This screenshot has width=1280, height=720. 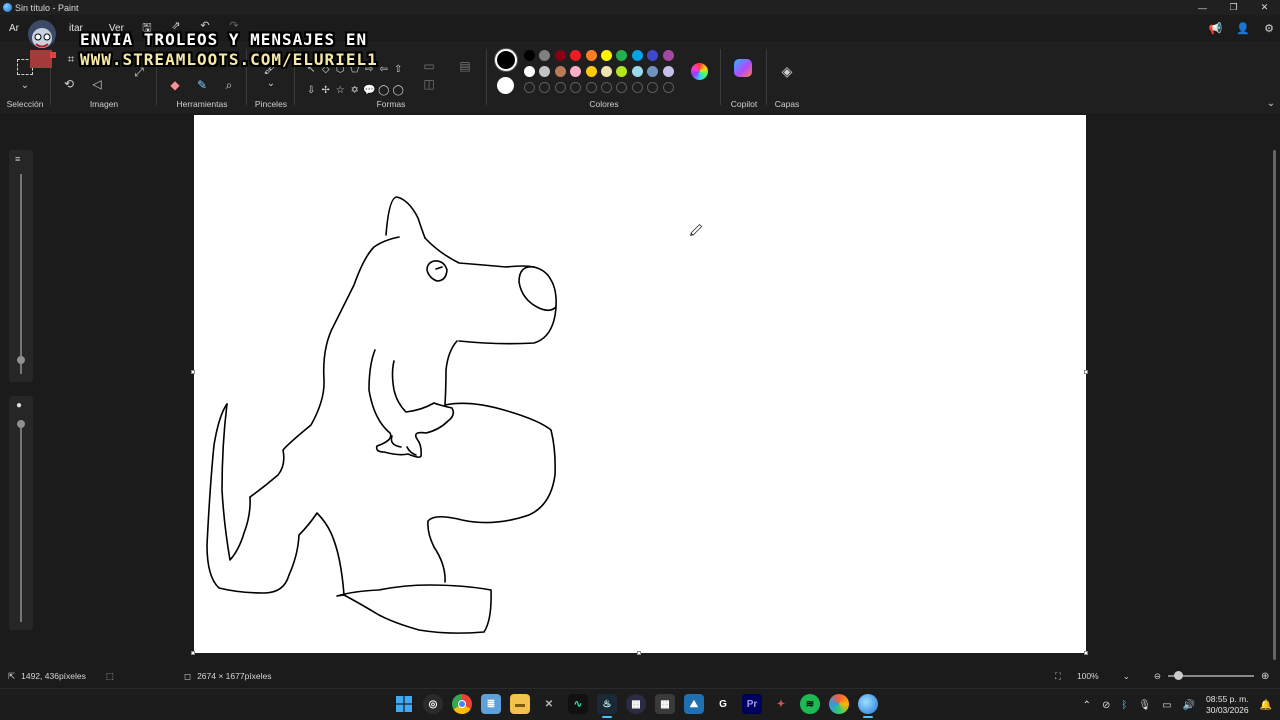 I want to click on zoom-level-text: 100%, so click(x=1088, y=676).